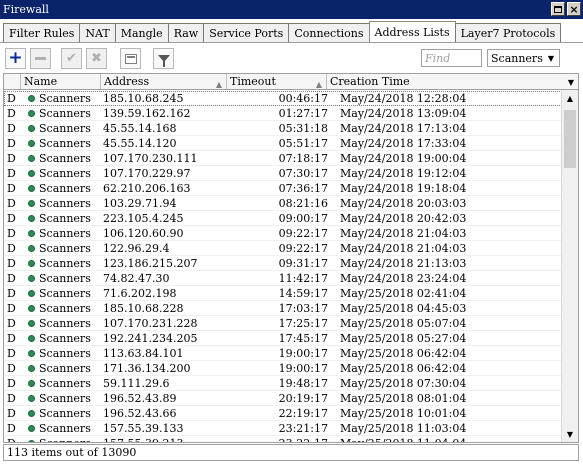 The image size is (583, 465). Describe the element at coordinates (303, 203) in the screenshot. I see `row-timeout: 08:21:16` at that location.